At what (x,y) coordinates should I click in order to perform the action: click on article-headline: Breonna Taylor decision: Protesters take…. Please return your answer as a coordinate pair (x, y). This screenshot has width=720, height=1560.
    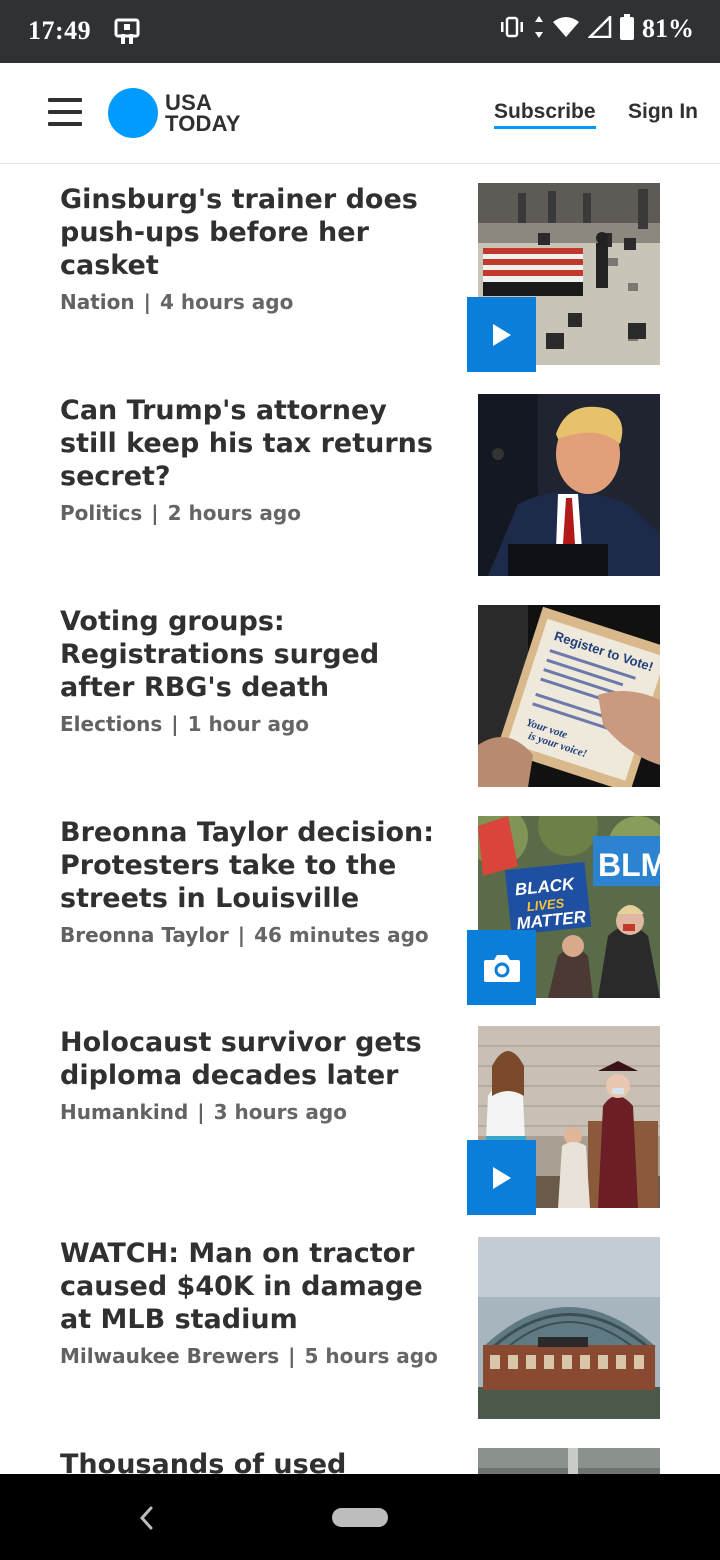
    Looking at the image, I should click on (252, 884).